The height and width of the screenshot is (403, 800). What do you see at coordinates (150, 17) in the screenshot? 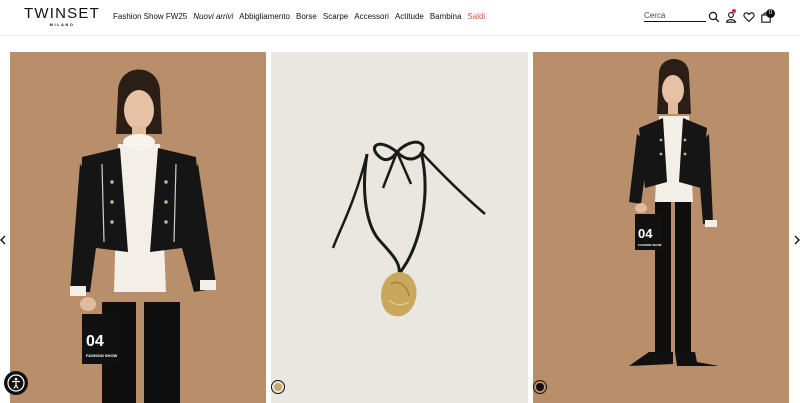
I see `nav-item-fashion-show: Fashion Show FW25` at bounding box center [150, 17].